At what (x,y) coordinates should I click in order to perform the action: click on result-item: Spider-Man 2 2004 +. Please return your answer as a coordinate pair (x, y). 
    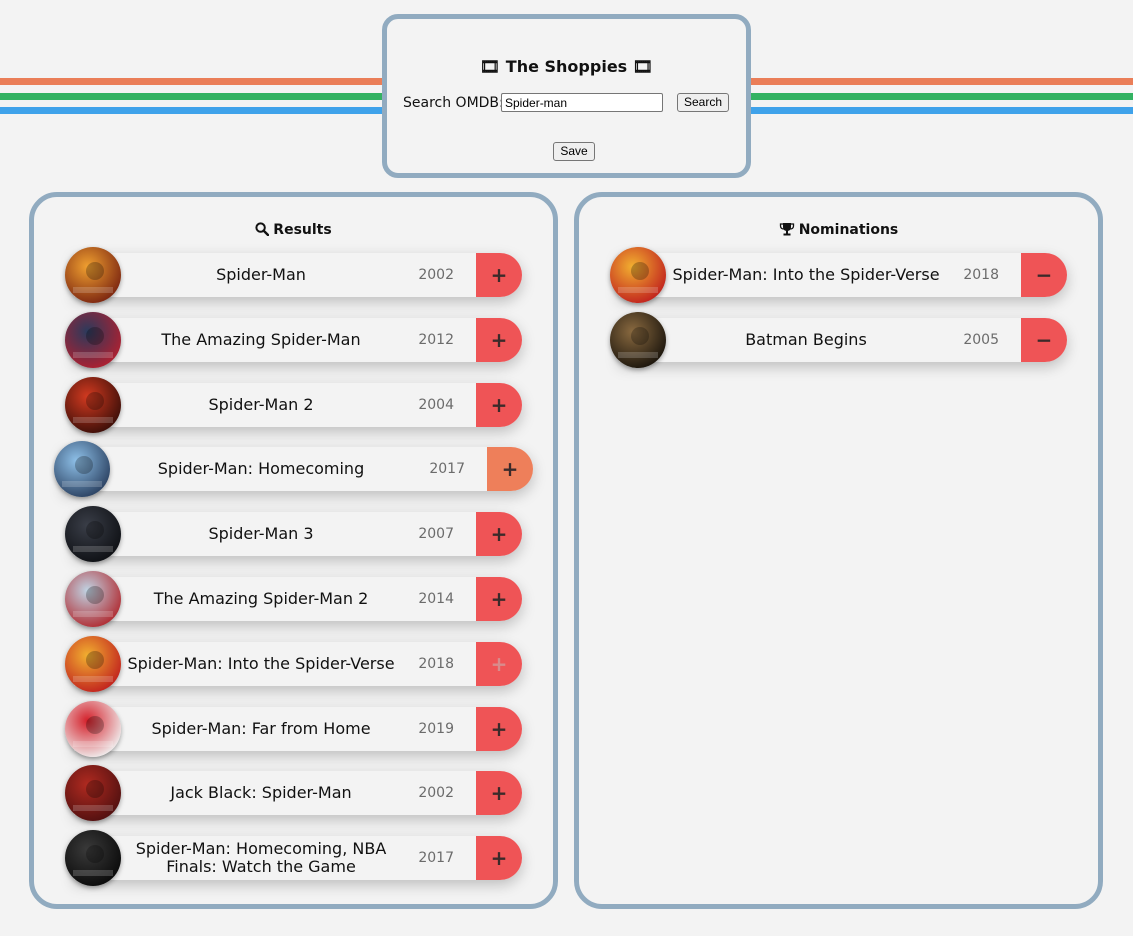
    Looking at the image, I should click on (293, 404).